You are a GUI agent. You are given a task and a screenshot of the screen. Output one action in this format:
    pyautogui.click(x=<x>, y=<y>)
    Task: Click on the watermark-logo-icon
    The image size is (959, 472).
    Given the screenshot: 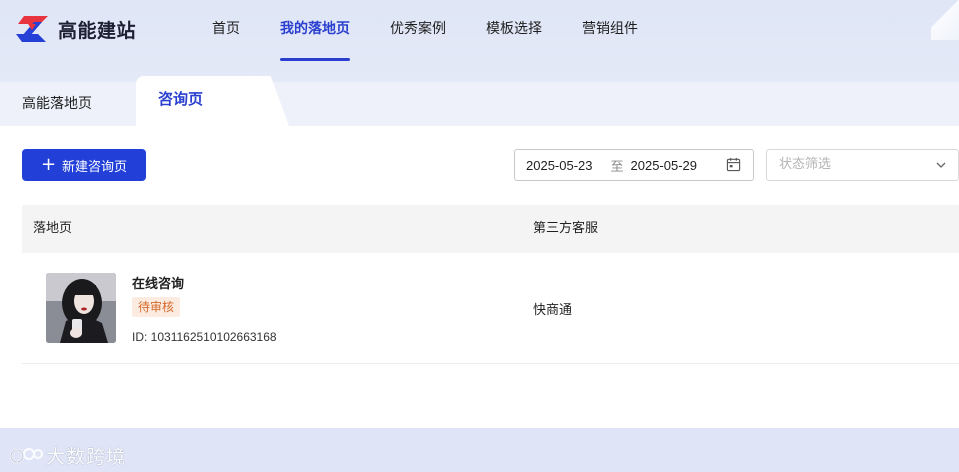 What is the action you would take?
    pyautogui.click(x=26, y=455)
    